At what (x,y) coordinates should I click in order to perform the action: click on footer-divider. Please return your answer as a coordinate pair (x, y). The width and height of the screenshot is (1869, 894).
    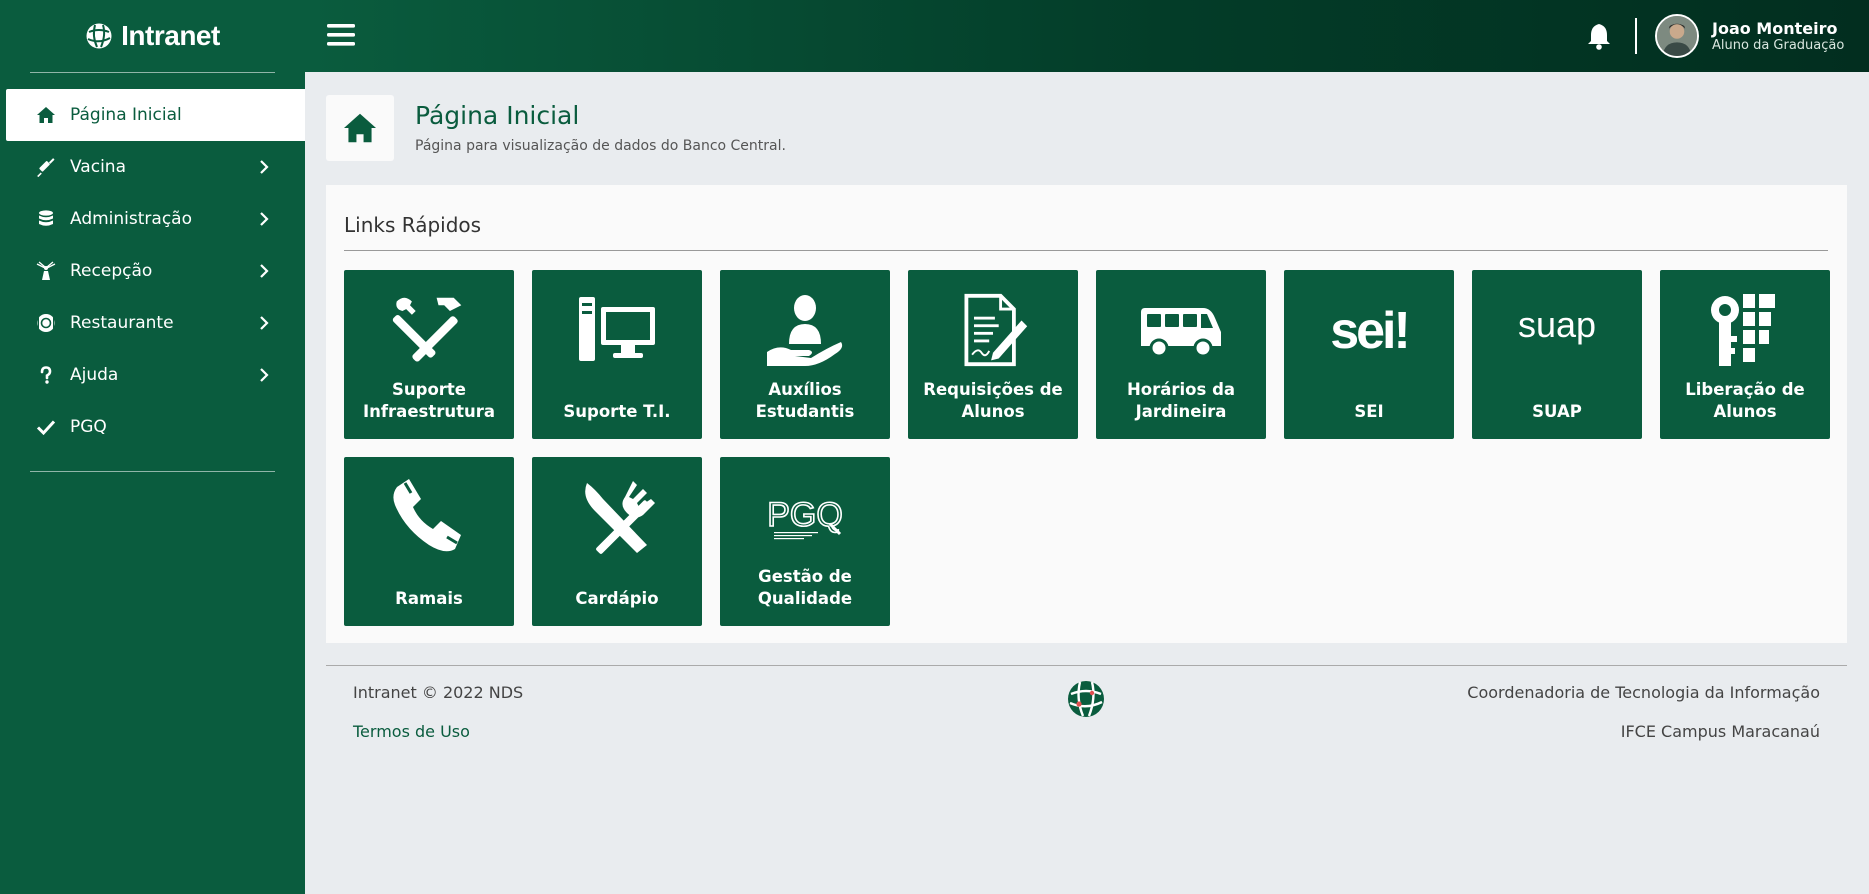
    Looking at the image, I should click on (1086, 665).